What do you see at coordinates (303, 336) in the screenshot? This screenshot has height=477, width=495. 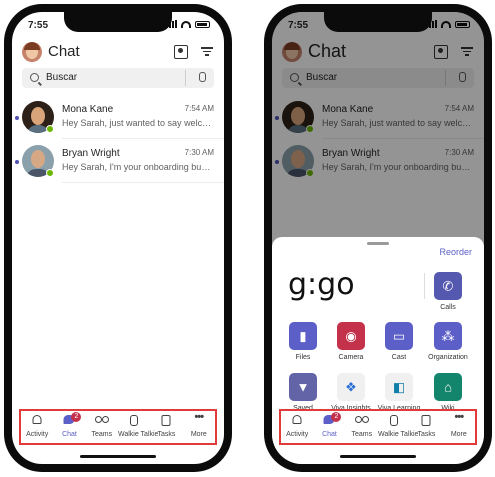 I see `file-icon: ▮` at bounding box center [303, 336].